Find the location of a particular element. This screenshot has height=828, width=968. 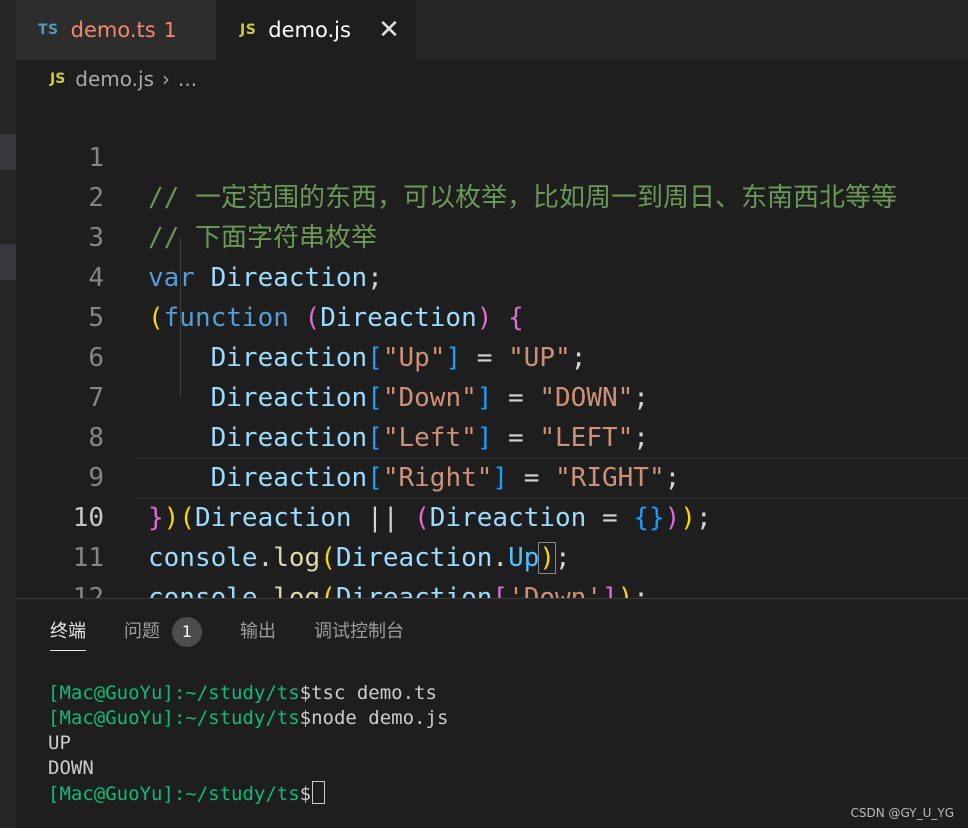

code-line: 1 // 一定范围的东西，可以枚举，比如周一到周日、东南西北等等 is located at coordinates (492, 155).